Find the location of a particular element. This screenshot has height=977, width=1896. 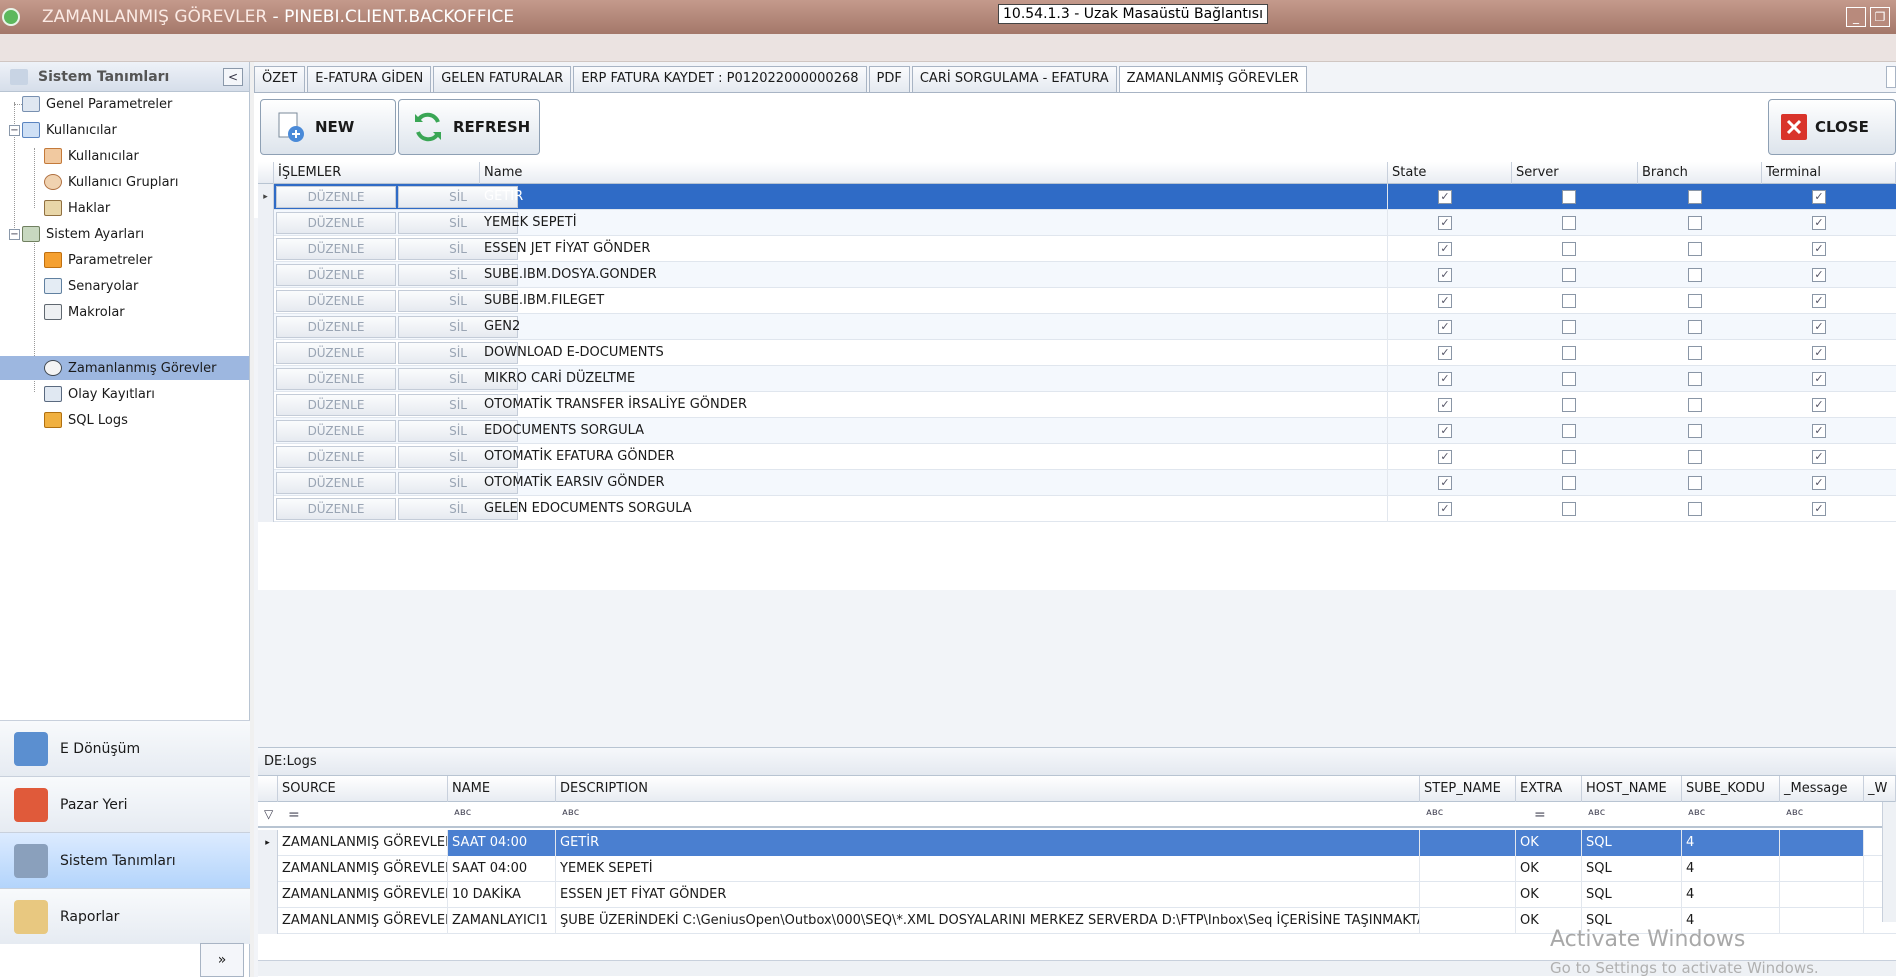

column-header-sube-kodu: SUBE_KODU is located at coordinates (1731, 789).